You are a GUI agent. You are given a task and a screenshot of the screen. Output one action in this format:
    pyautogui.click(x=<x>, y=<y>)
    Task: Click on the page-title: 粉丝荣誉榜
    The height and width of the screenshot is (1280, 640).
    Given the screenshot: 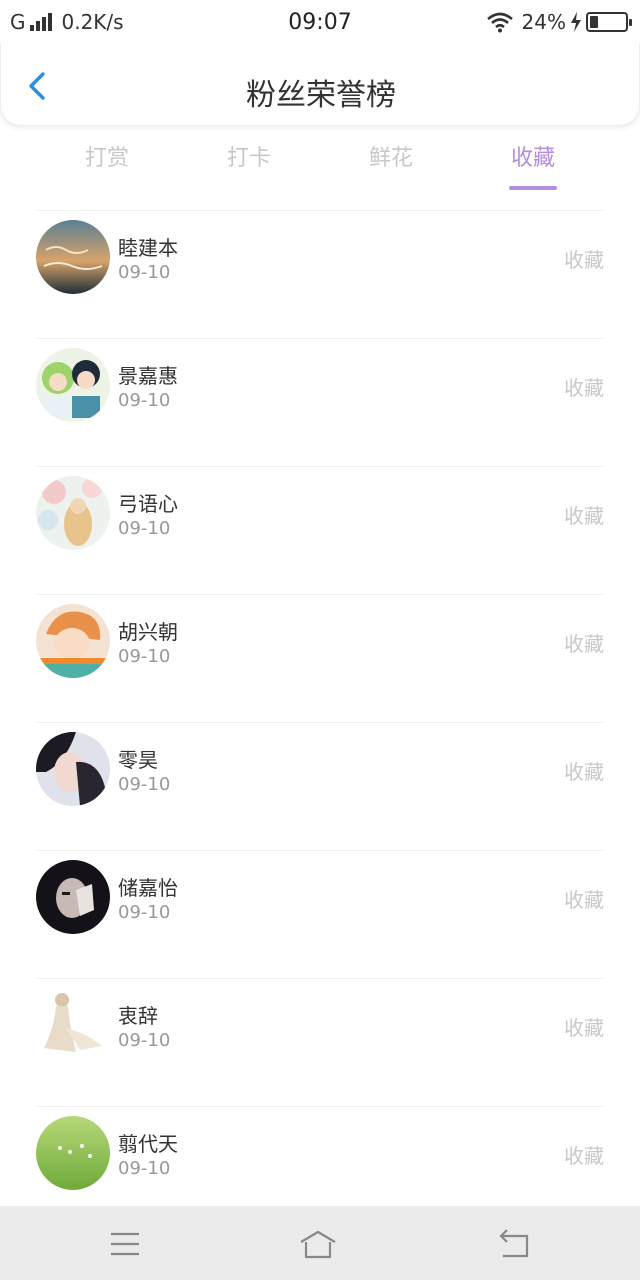 What is the action you would take?
    pyautogui.click(x=321, y=95)
    